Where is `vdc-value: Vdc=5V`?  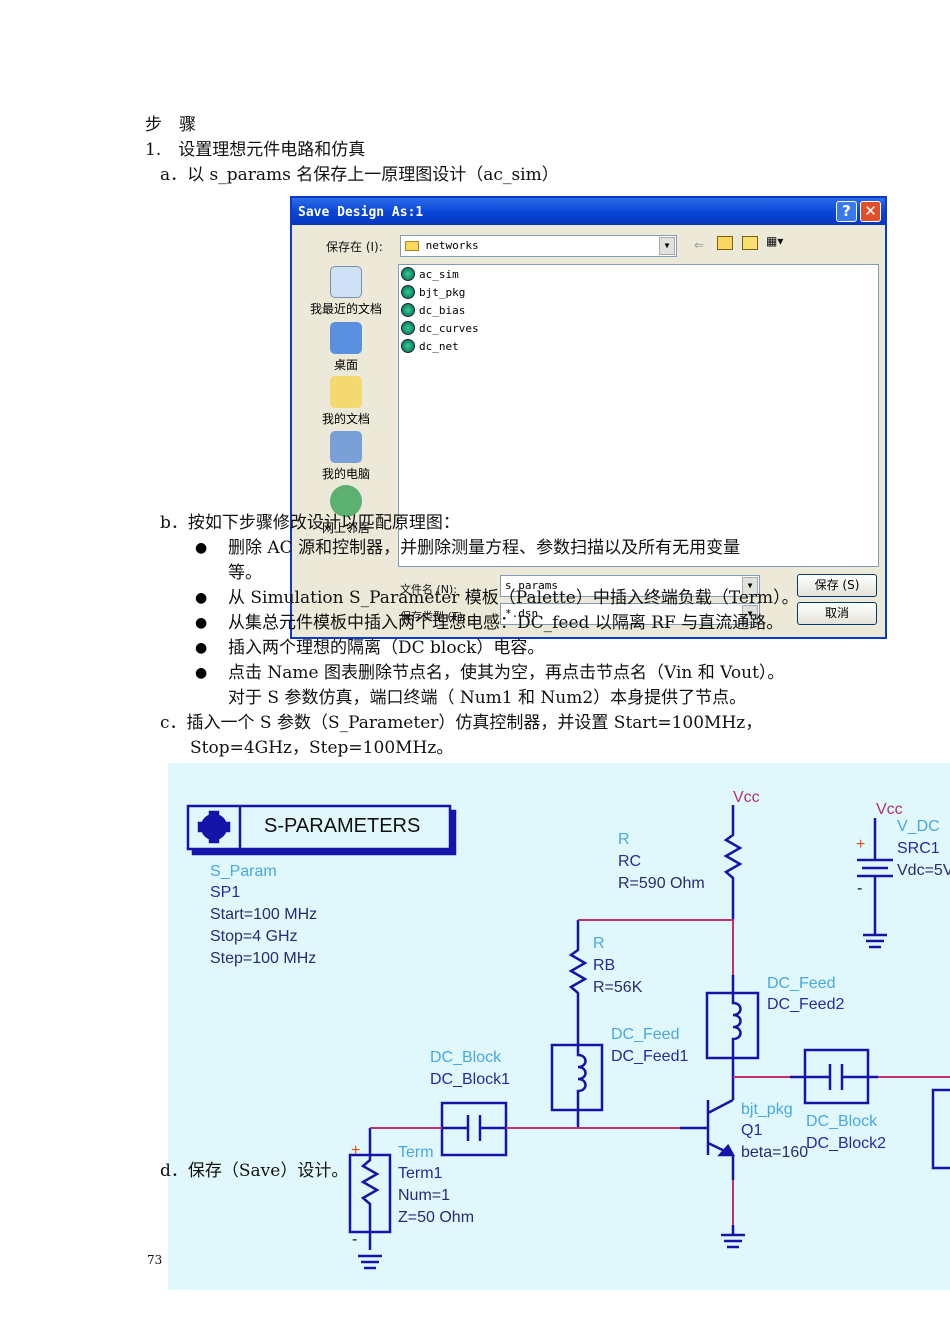 vdc-value: Vdc=5V is located at coordinates (923, 870).